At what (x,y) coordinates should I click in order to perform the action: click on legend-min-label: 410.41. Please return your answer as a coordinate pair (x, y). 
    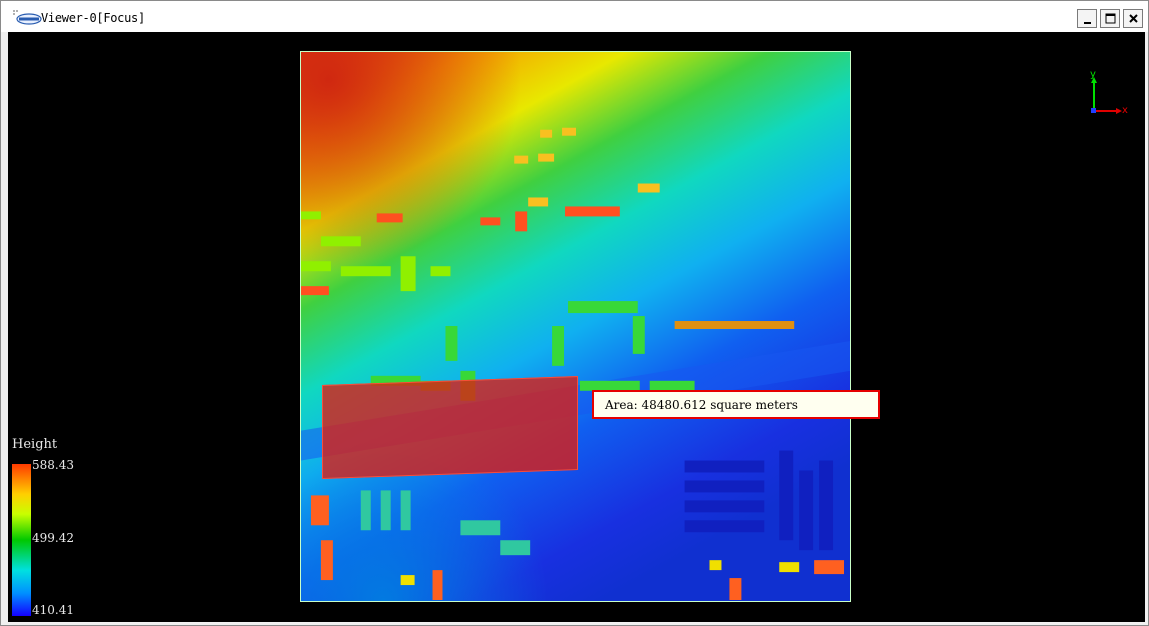
    Looking at the image, I should click on (53, 610).